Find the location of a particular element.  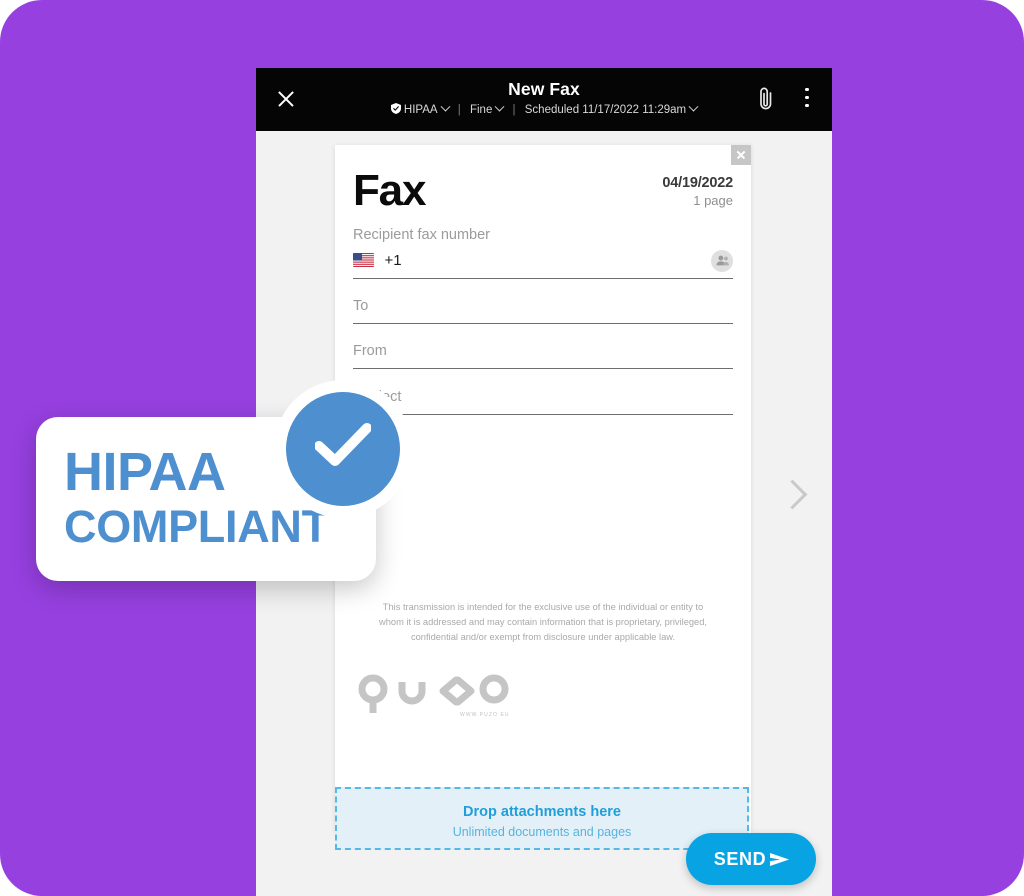

quality-label: Fine is located at coordinates (481, 110).